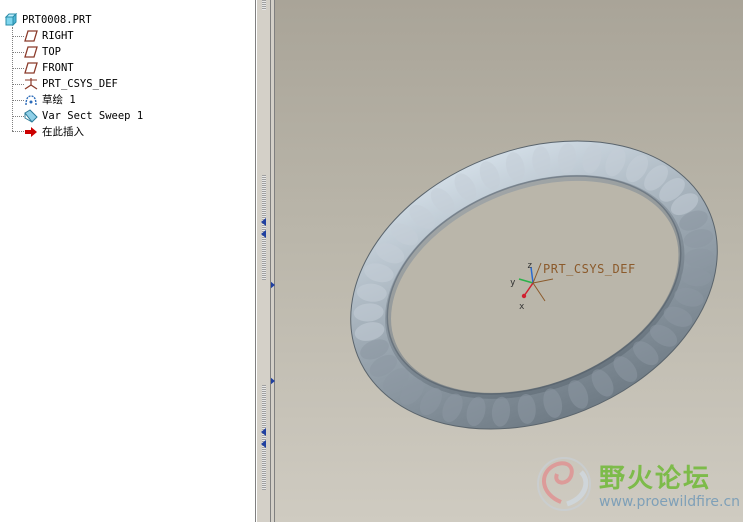 The image size is (743, 522). Describe the element at coordinates (270, 261) in the screenshot. I see `splitter-divider` at that location.